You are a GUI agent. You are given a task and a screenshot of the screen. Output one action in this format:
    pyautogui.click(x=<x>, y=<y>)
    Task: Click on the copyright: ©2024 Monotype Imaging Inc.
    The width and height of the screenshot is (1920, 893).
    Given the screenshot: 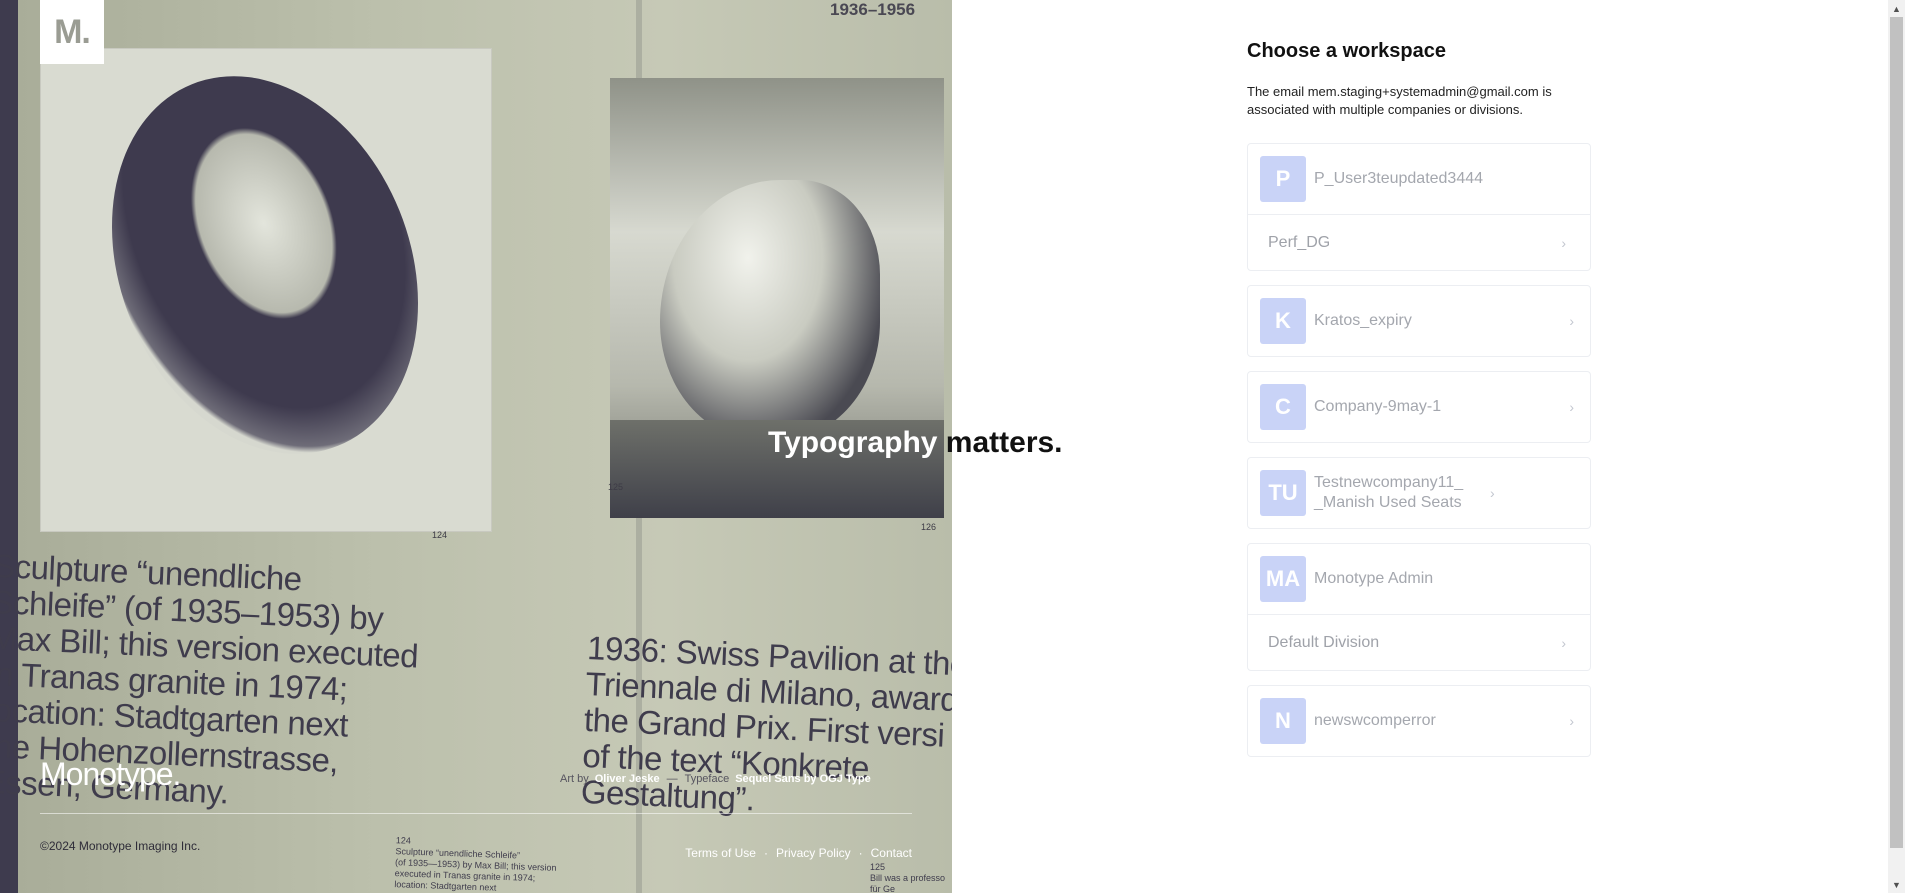 What is the action you would take?
    pyautogui.click(x=120, y=846)
    